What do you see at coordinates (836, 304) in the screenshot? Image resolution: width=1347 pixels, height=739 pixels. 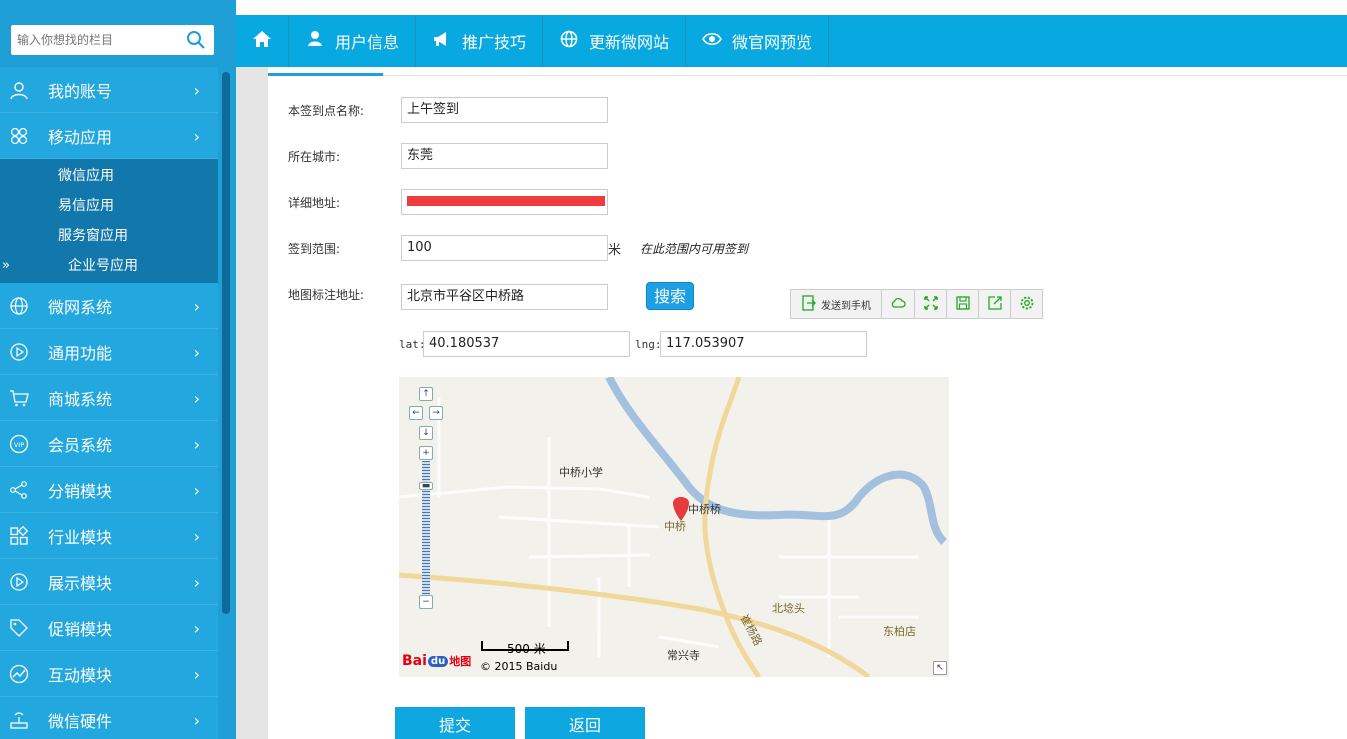 I see `send-to-phone-button: 发送到手机` at bounding box center [836, 304].